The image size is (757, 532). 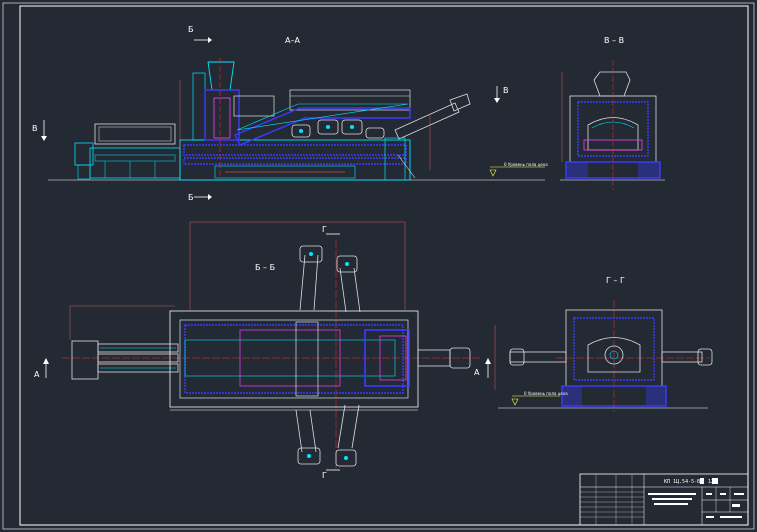 I want to click on view-bb-title: В – В, so click(x=614, y=40).